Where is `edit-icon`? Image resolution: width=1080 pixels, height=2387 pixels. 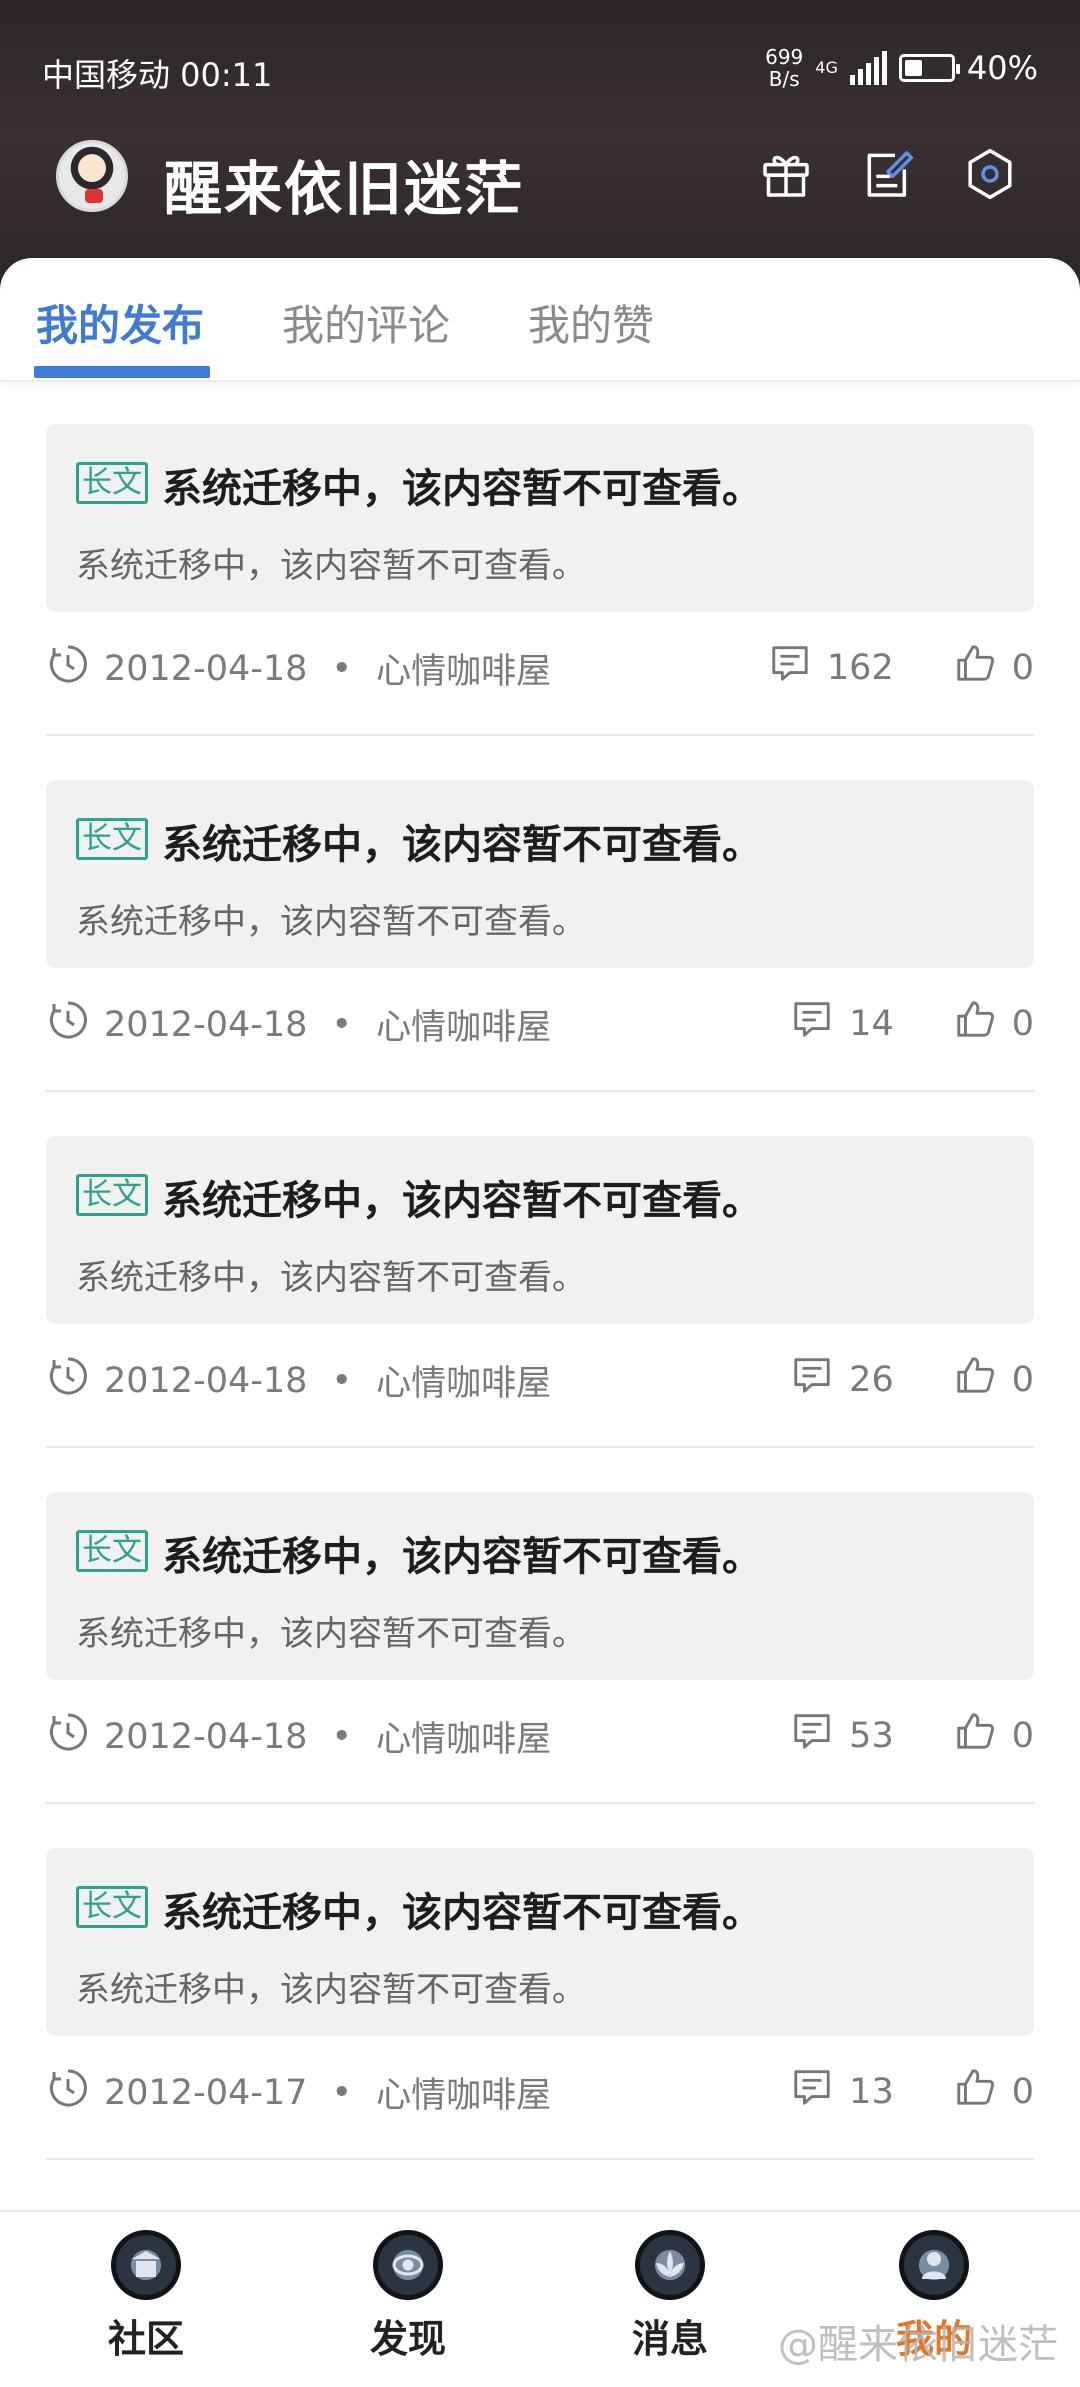
edit-icon is located at coordinates (888, 174).